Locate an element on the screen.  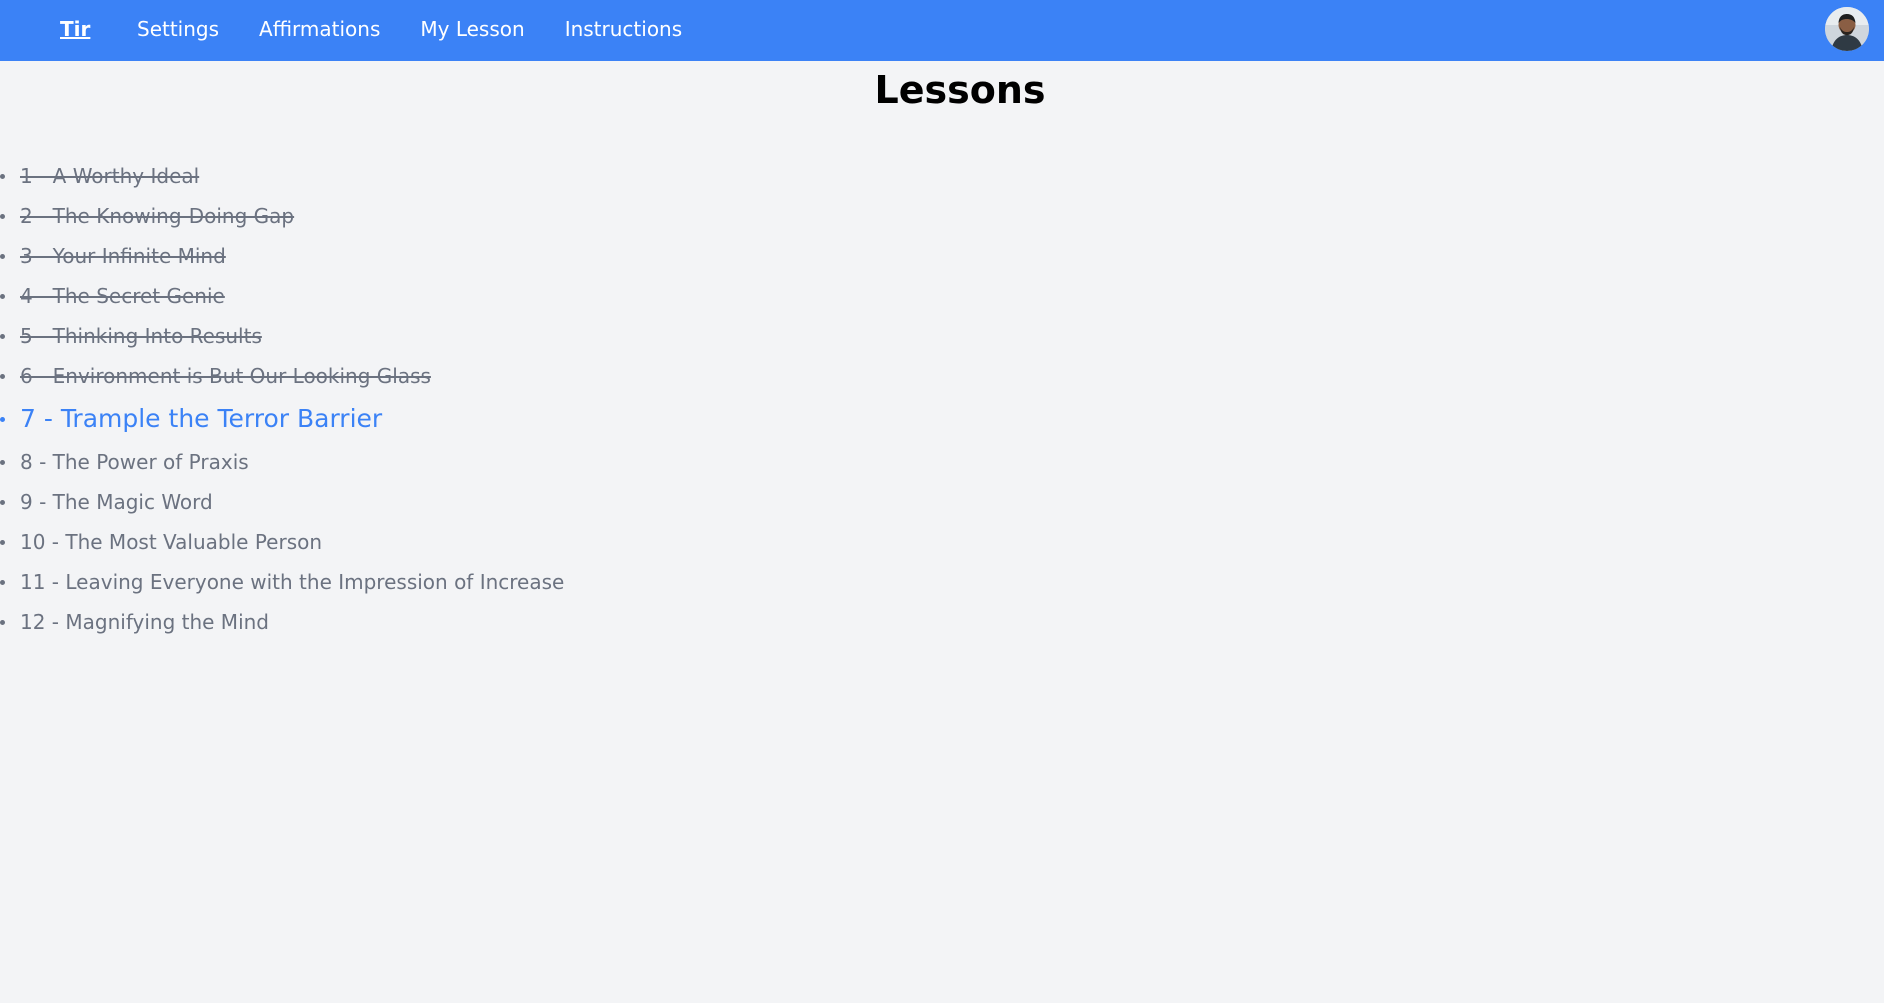
lesson-label: 5 - Thinking Into Results is located at coordinates (141, 336).